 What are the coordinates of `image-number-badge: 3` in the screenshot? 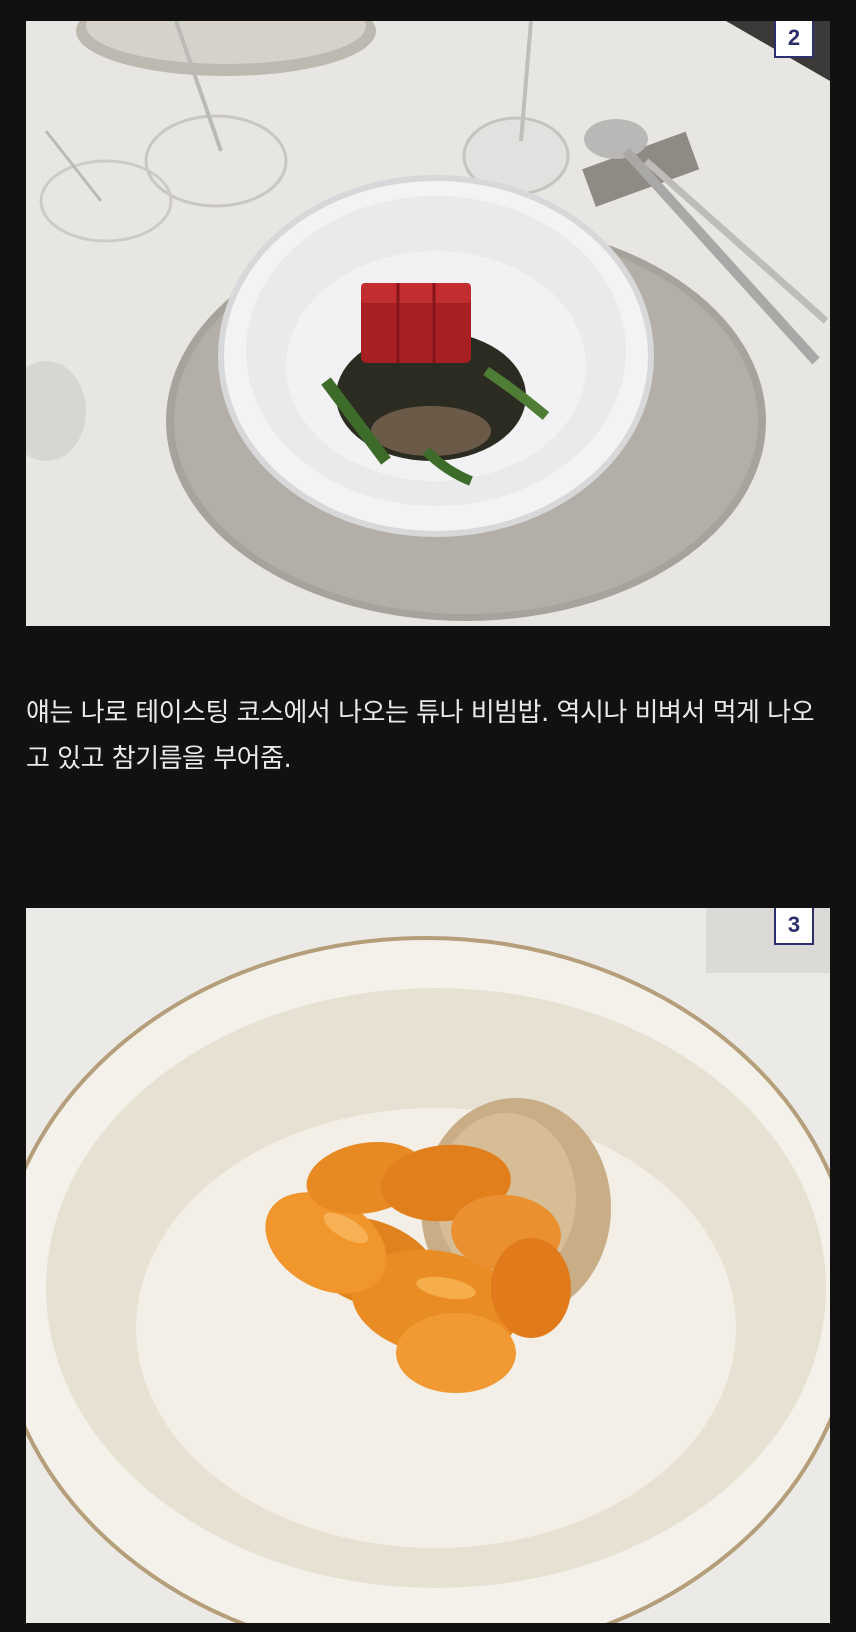 It's located at (794, 926).